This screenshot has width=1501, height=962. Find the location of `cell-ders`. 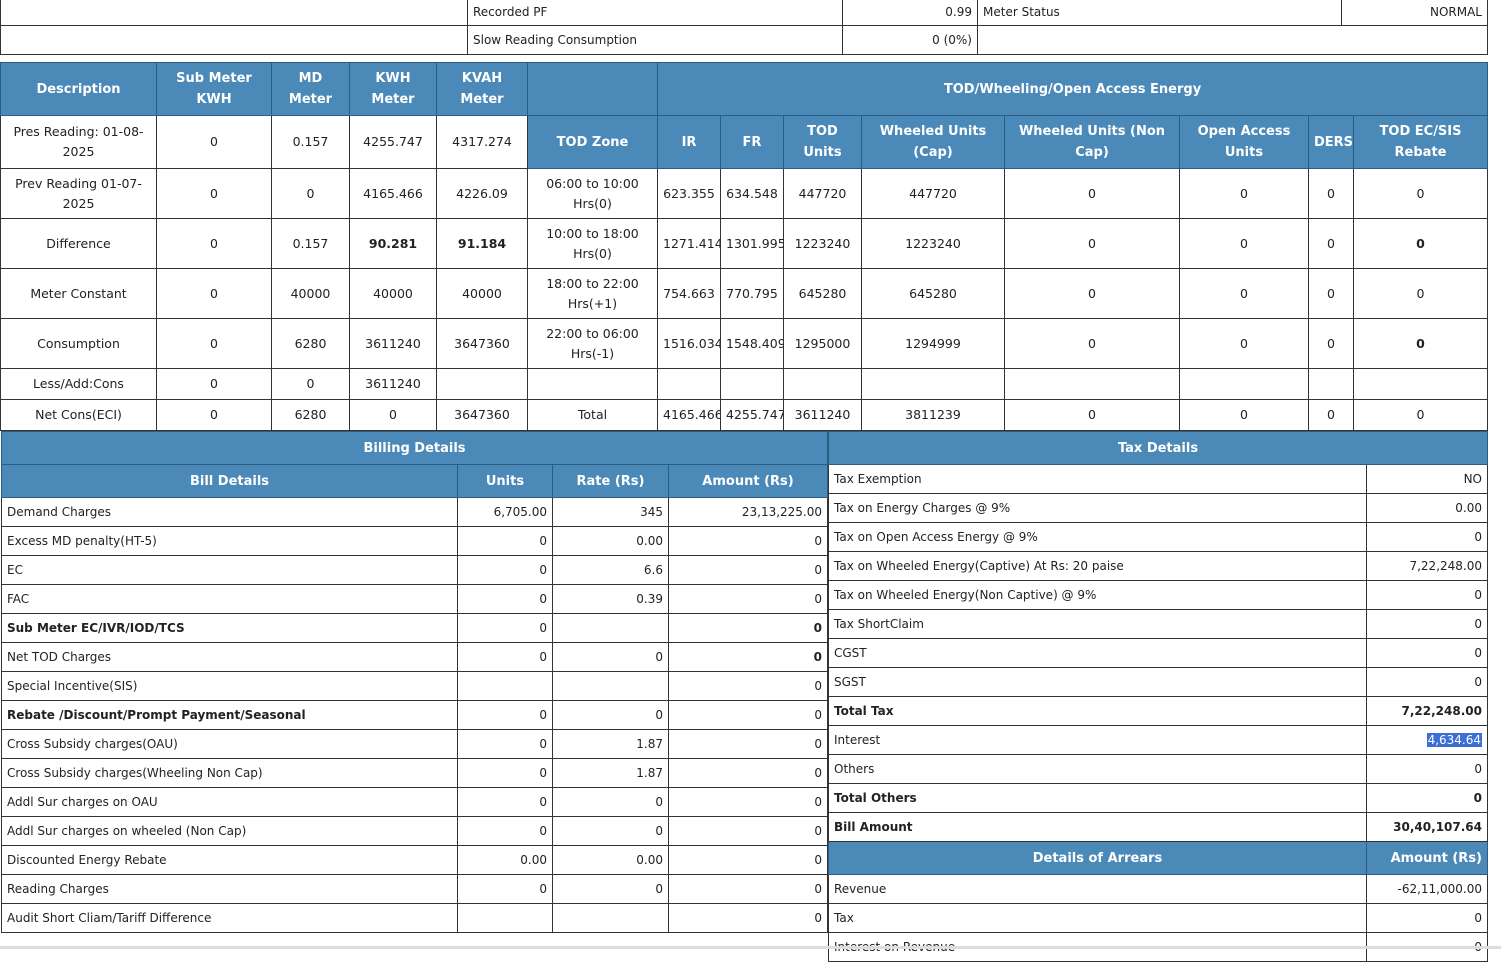

cell-ders is located at coordinates (1331, 384).